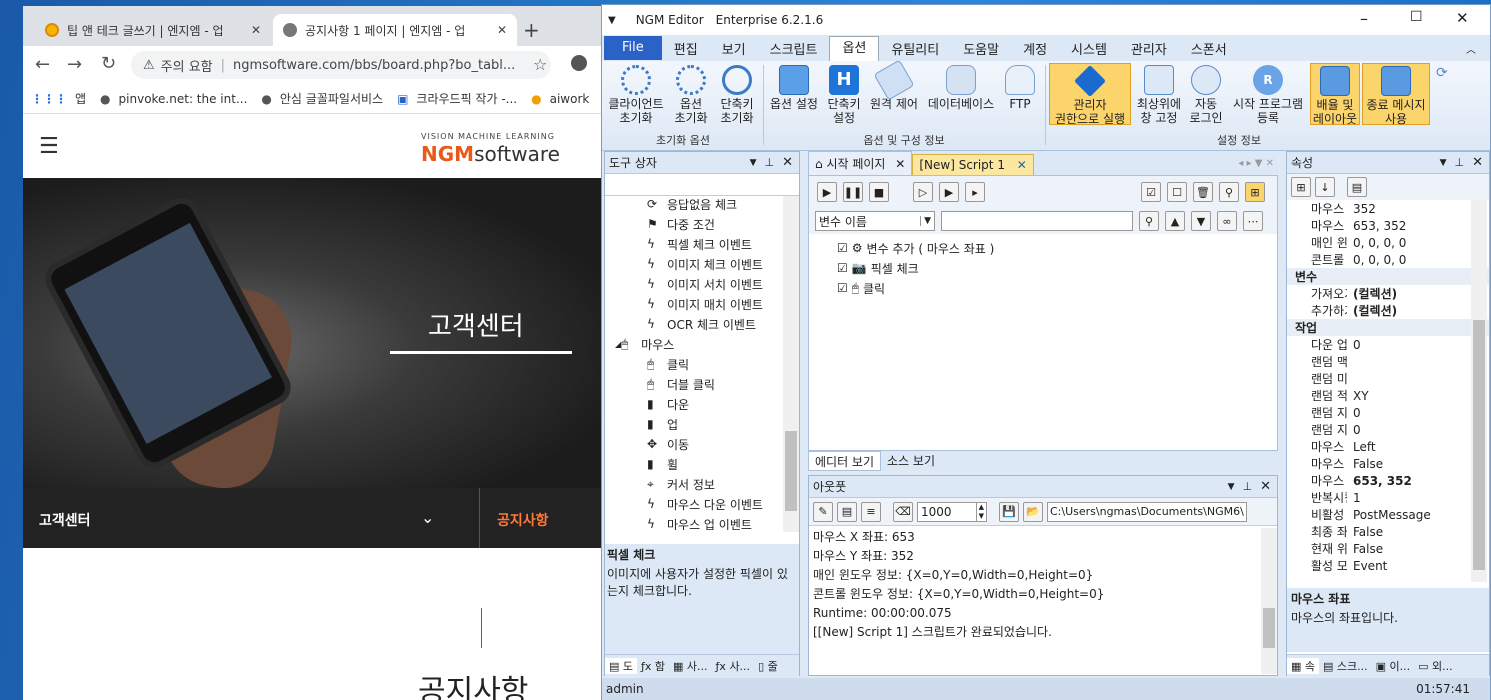  I want to click on toolbox-item: ✥ 이동, so click(702, 444).